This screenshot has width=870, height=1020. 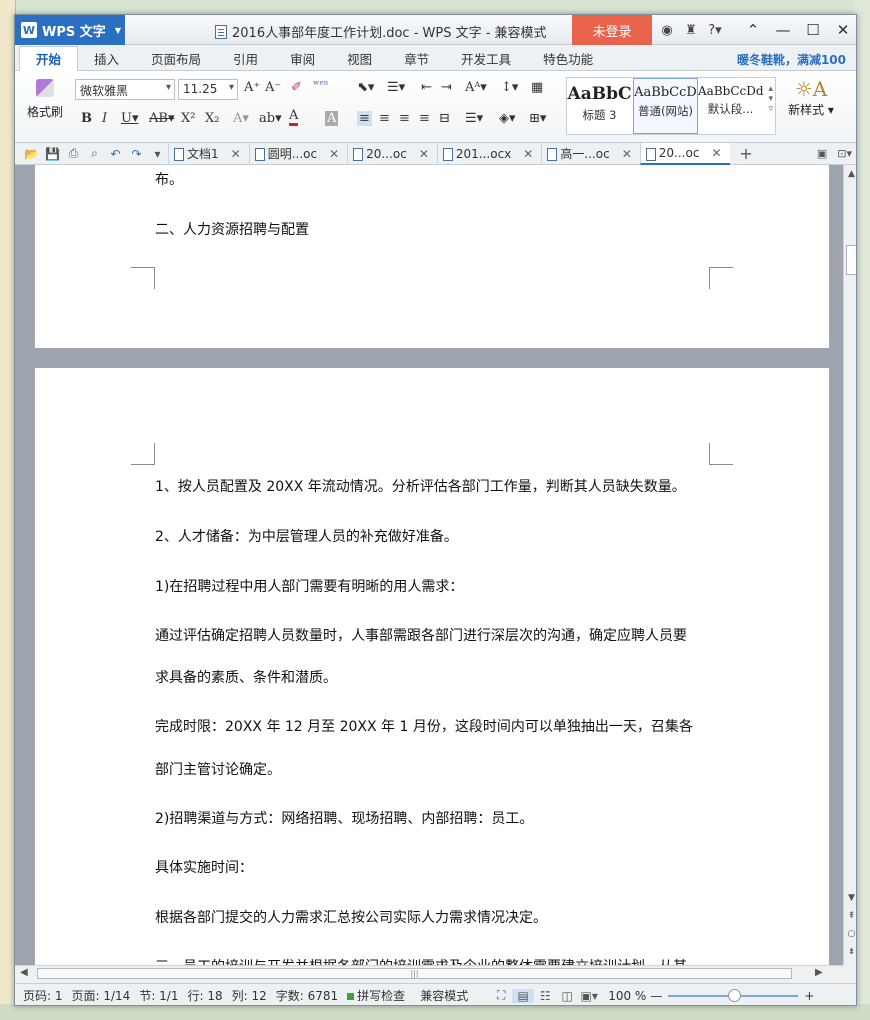 I want to click on status-word-count: 字数: 6781, so click(x=307, y=995).